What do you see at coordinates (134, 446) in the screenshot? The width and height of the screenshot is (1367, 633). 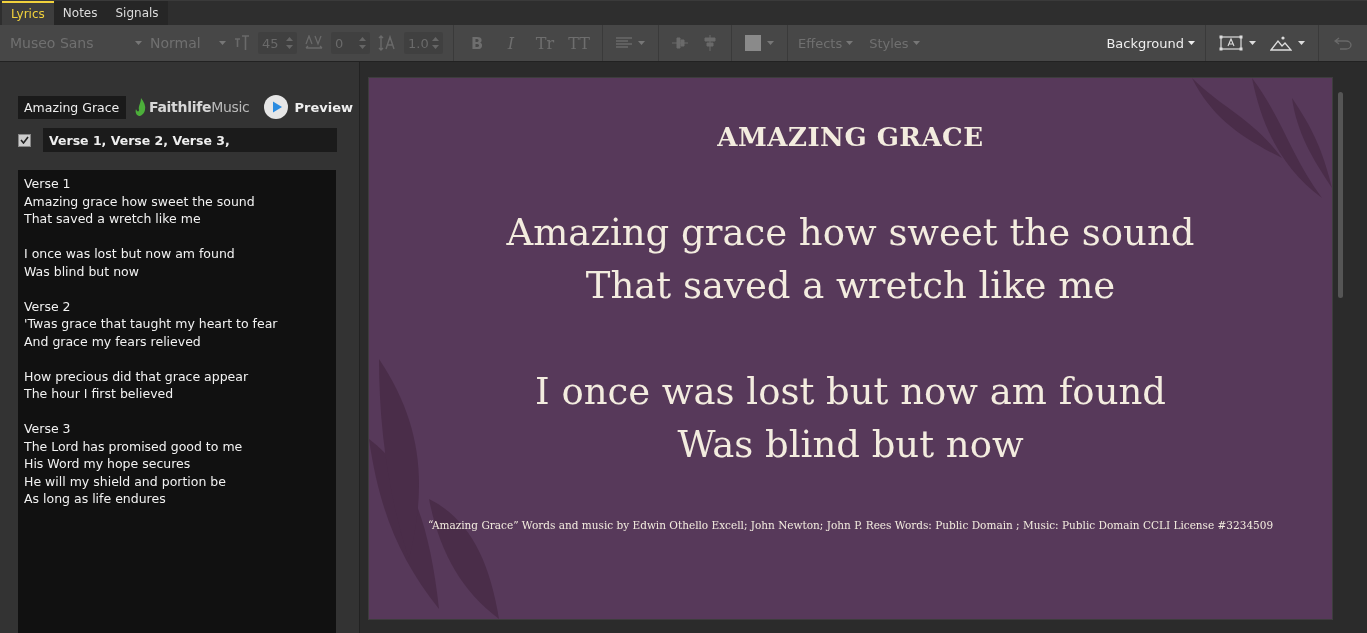 I see `lyric-line: The Lord has promised good to me` at bounding box center [134, 446].